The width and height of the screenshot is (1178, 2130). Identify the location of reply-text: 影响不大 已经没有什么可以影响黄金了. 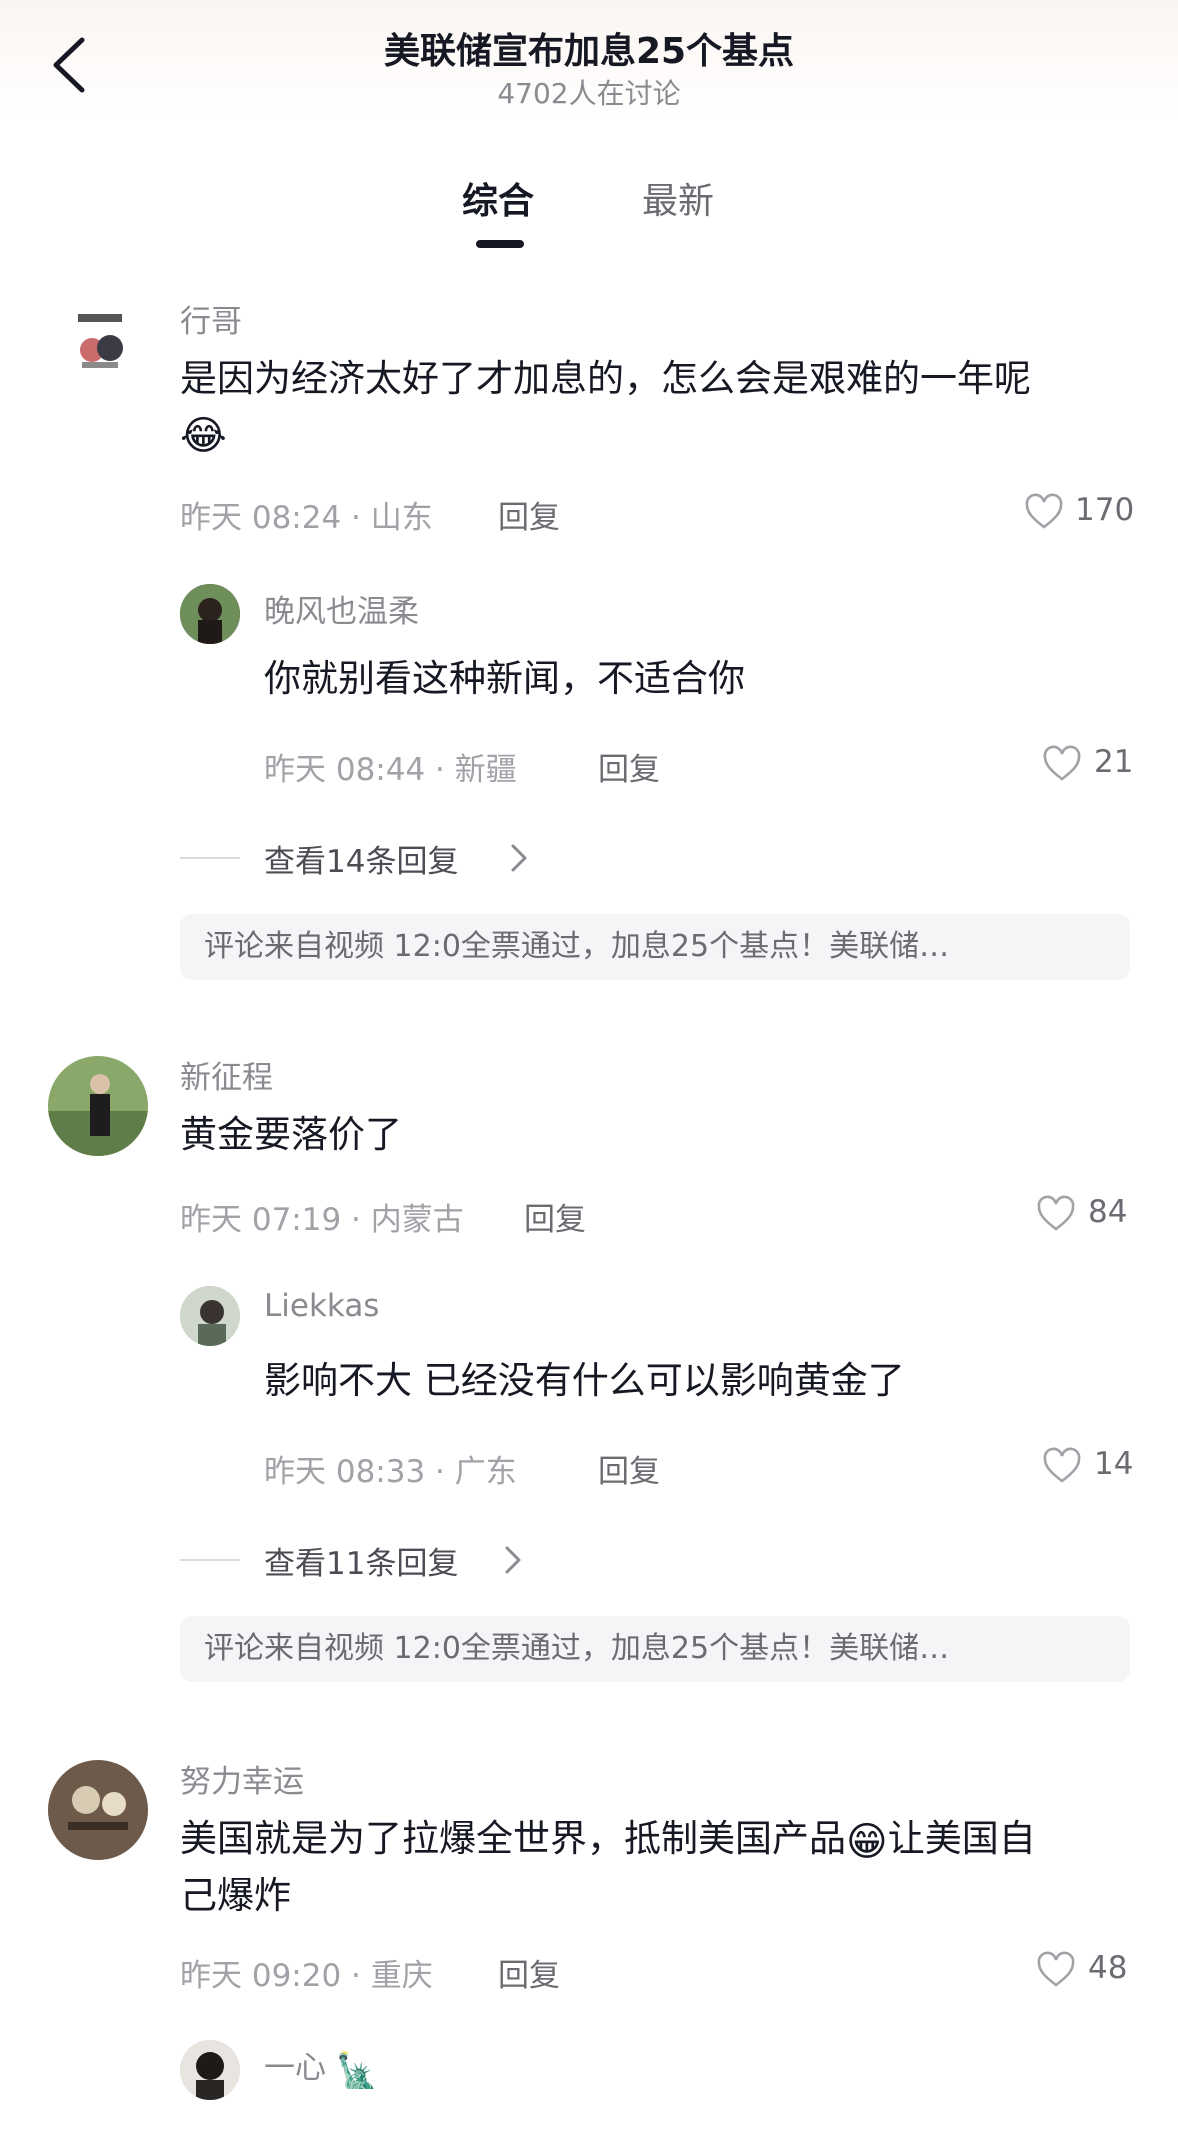
(584, 1380).